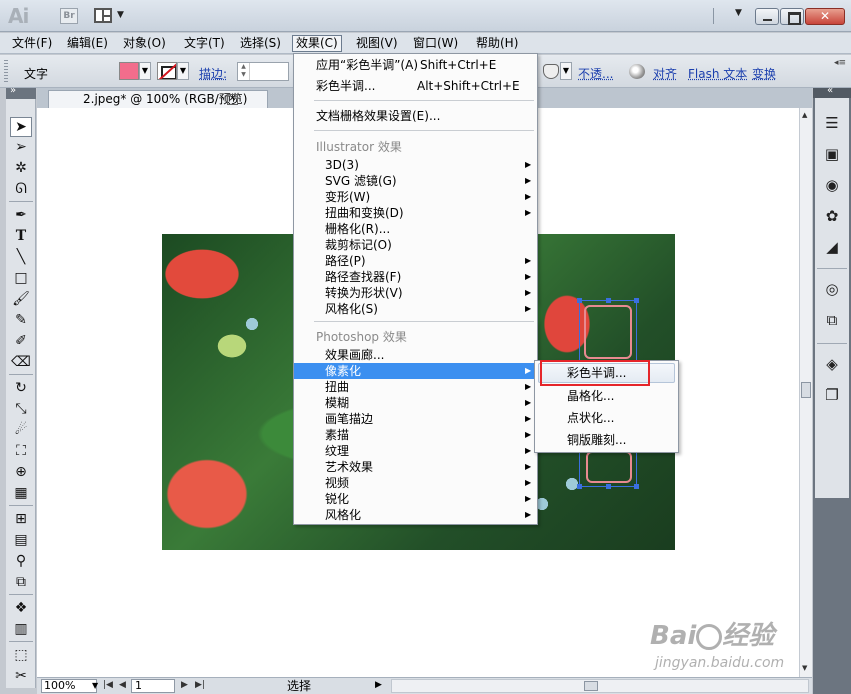  Describe the element at coordinates (566, 71) in the screenshot. I see `style-dropdown-chevron-icon: ▼` at that location.